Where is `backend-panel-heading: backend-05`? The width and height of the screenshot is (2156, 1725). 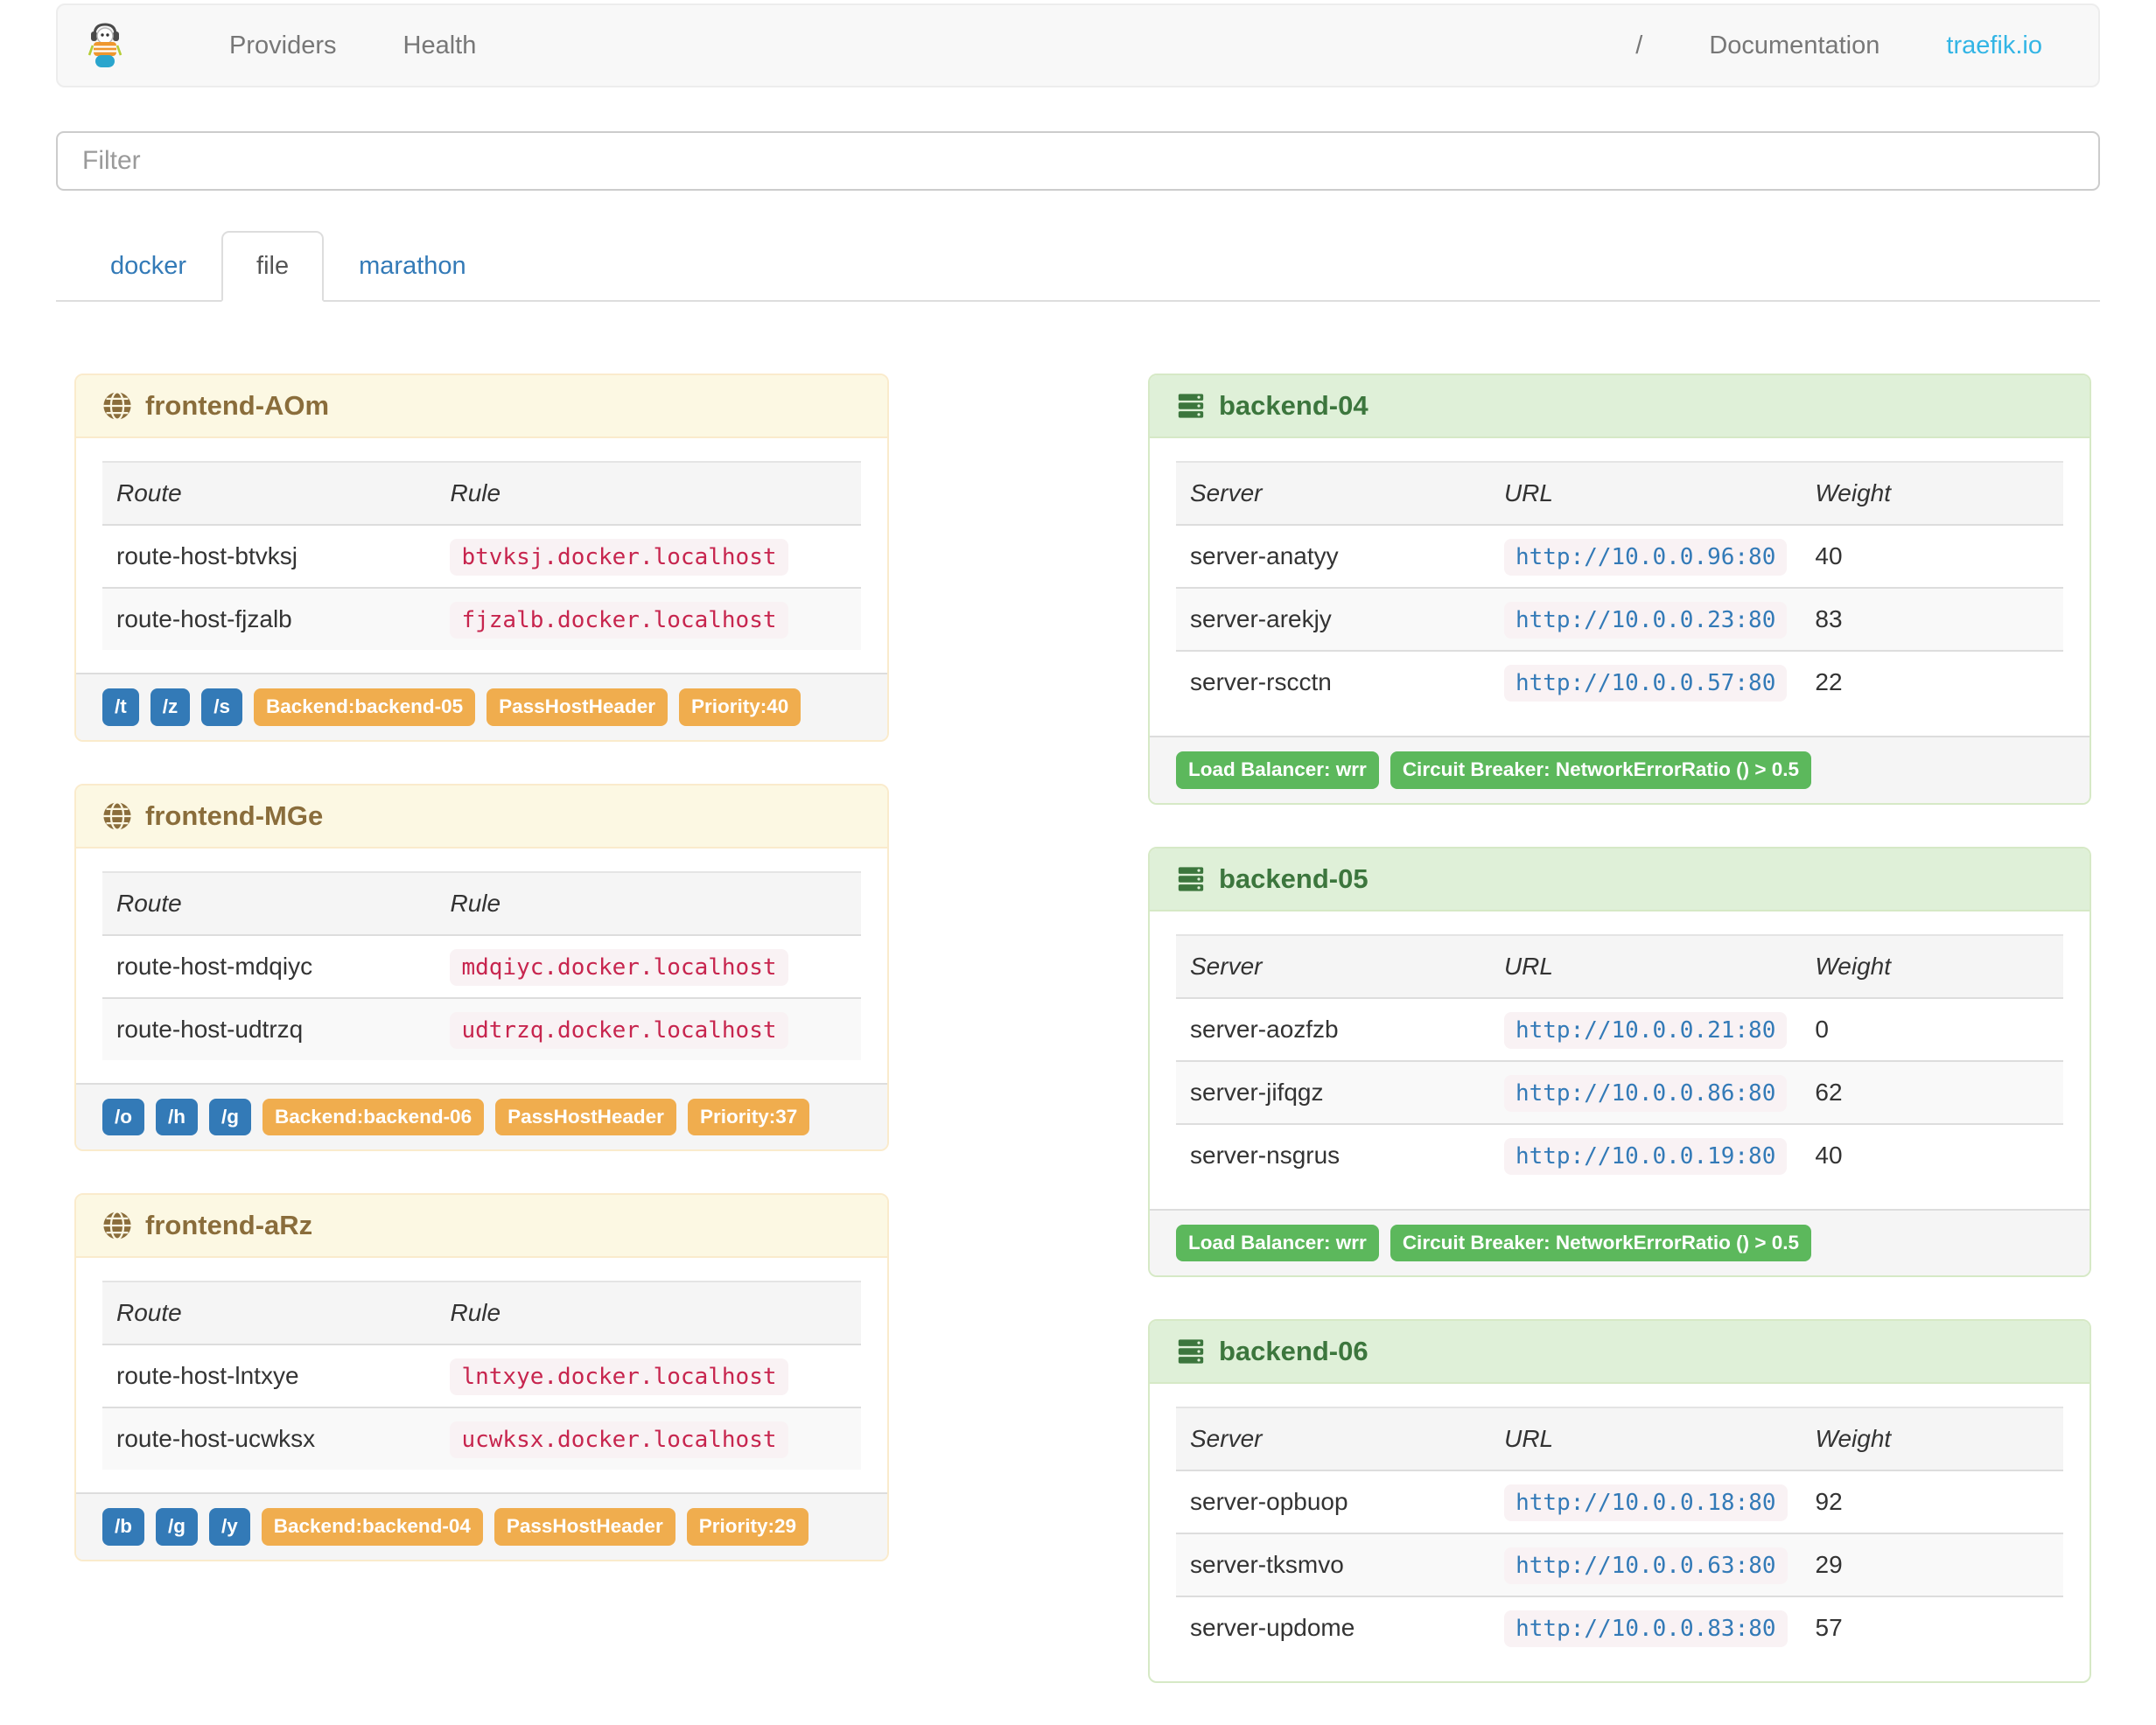
backend-panel-heading: backend-05 is located at coordinates (1620, 879).